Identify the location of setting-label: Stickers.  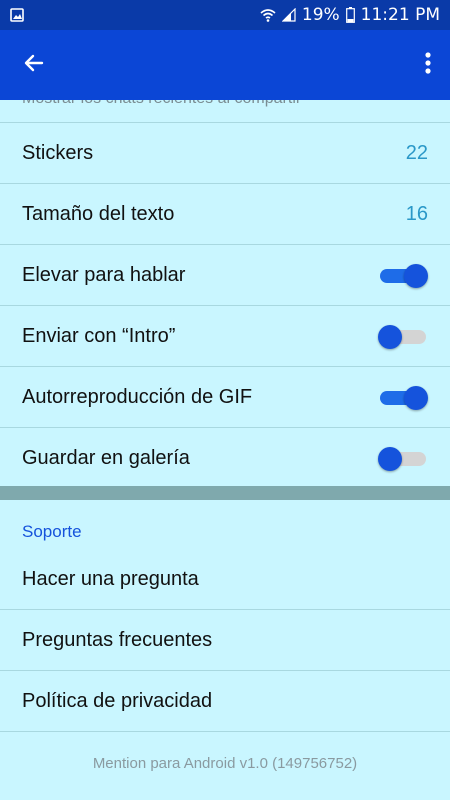
(58, 153).